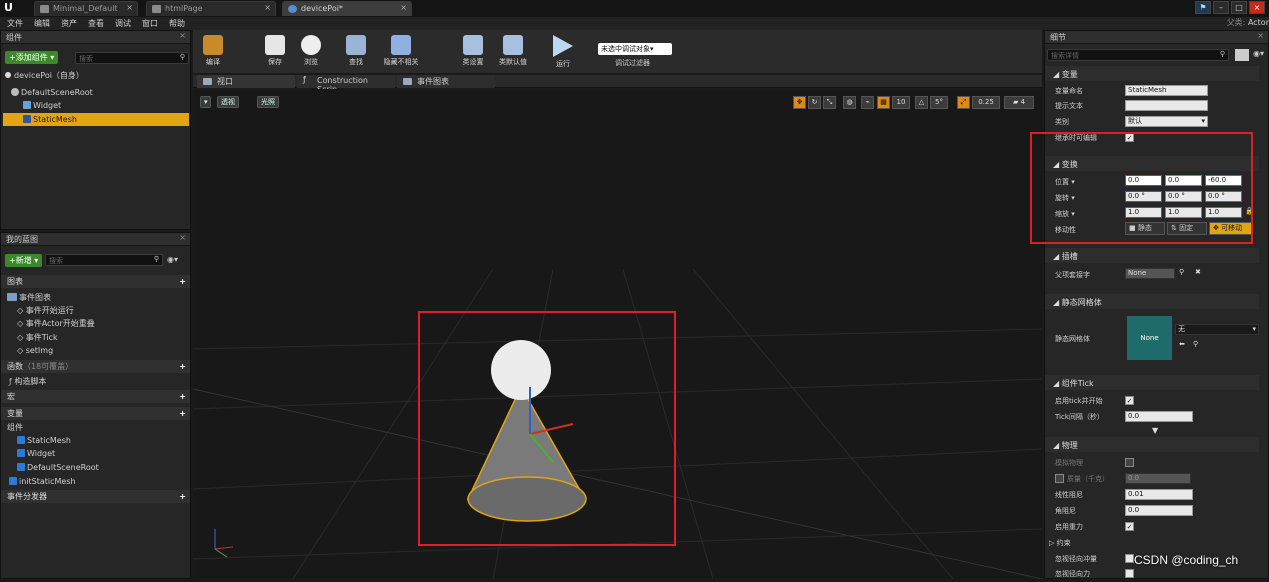  Describe the element at coordinates (1152, 444) in the screenshot. I see `physics-section: ◢ 物理` at that location.